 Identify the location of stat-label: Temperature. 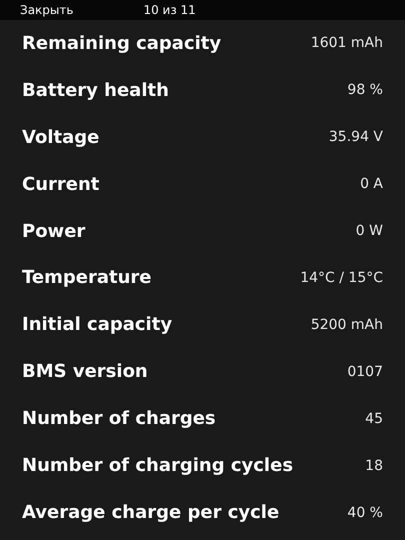
(87, 277).